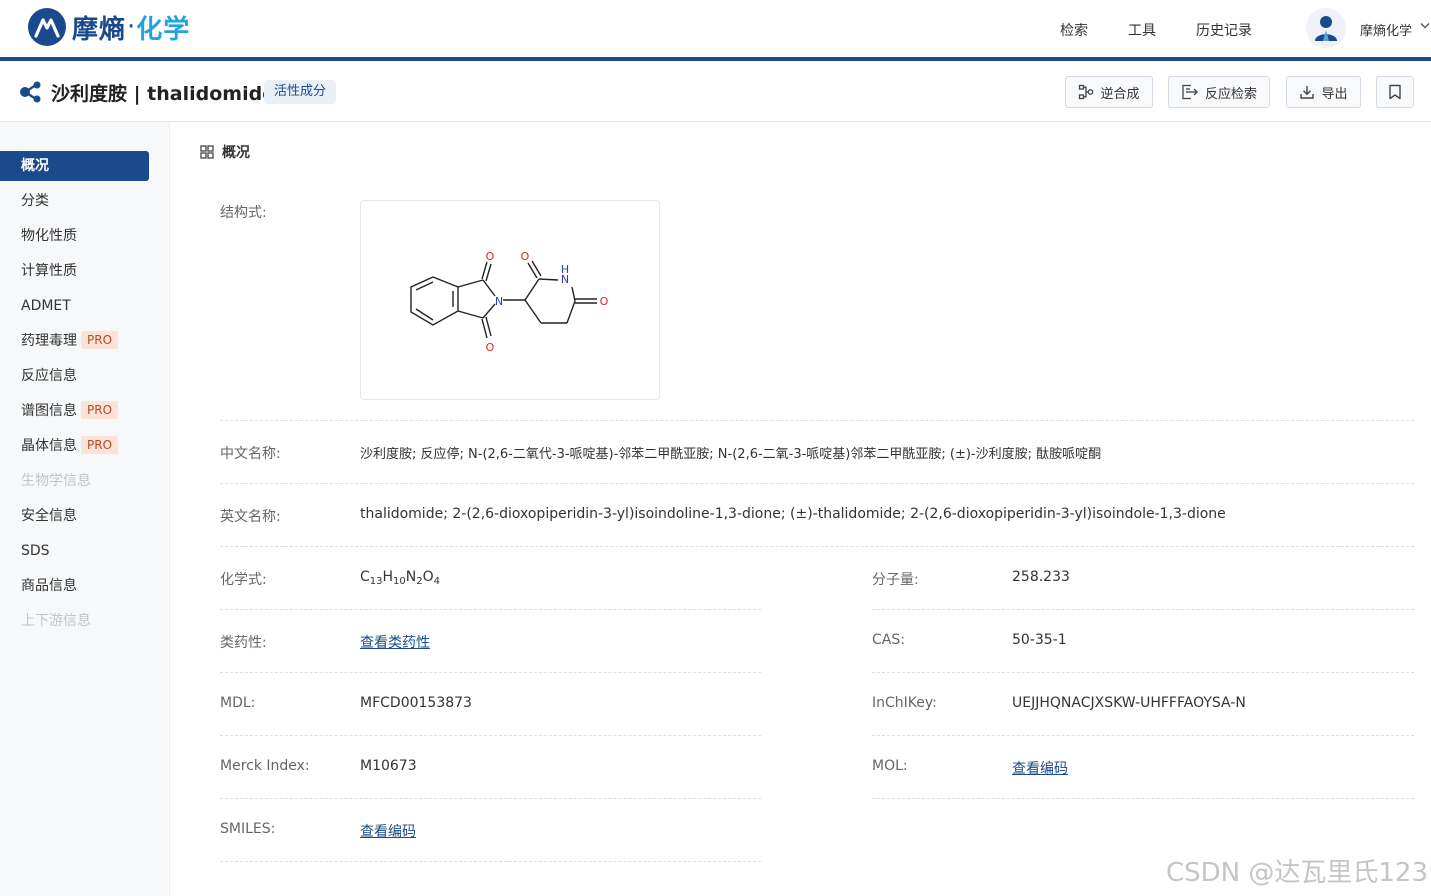 The image size is (1431, 896). What do you see at coordinates (1086, 92) in the screenshot?
I see `retrosynthesis-icon` at bounding box center [1086, 92].